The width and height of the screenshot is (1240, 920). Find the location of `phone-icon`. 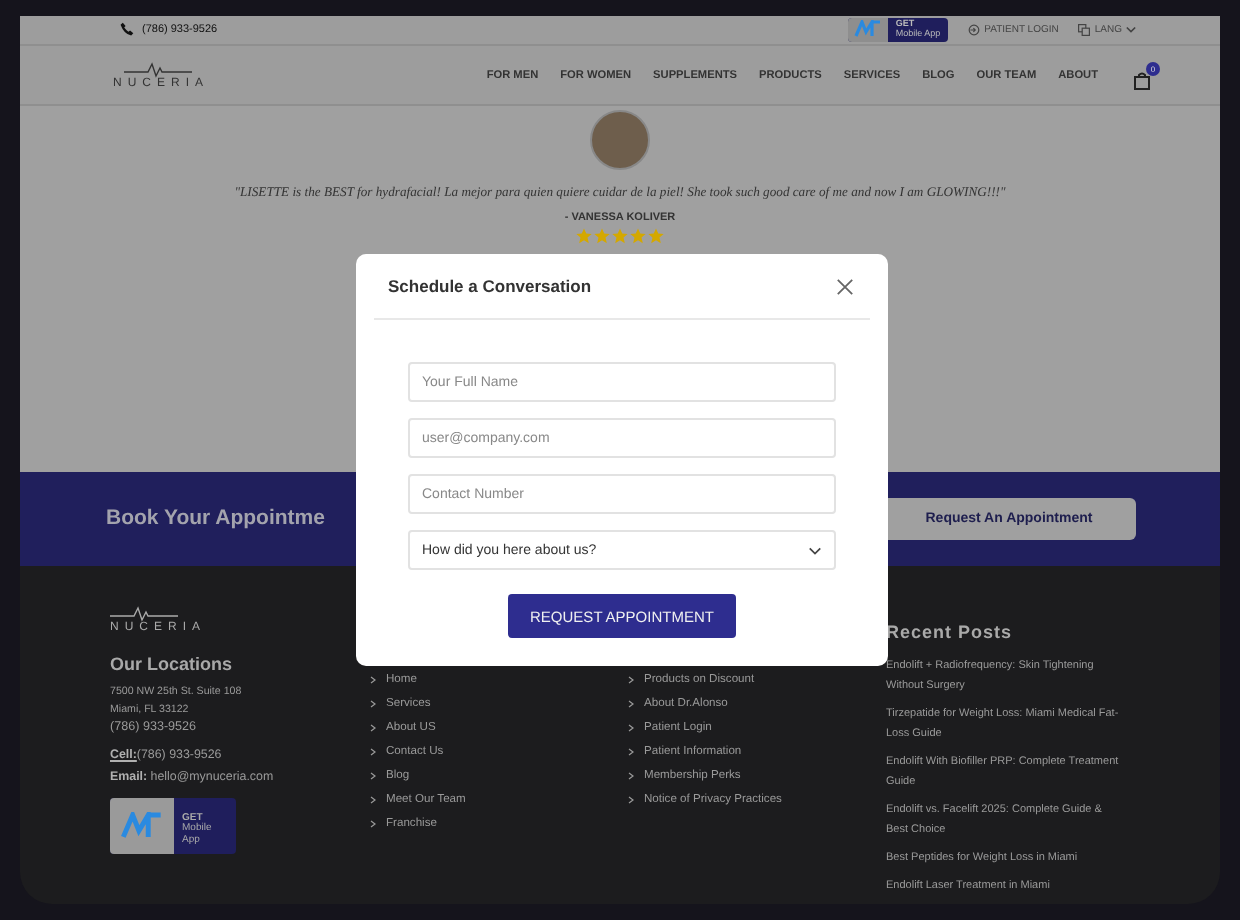

phone-icon is located at coordinates (127, 29).